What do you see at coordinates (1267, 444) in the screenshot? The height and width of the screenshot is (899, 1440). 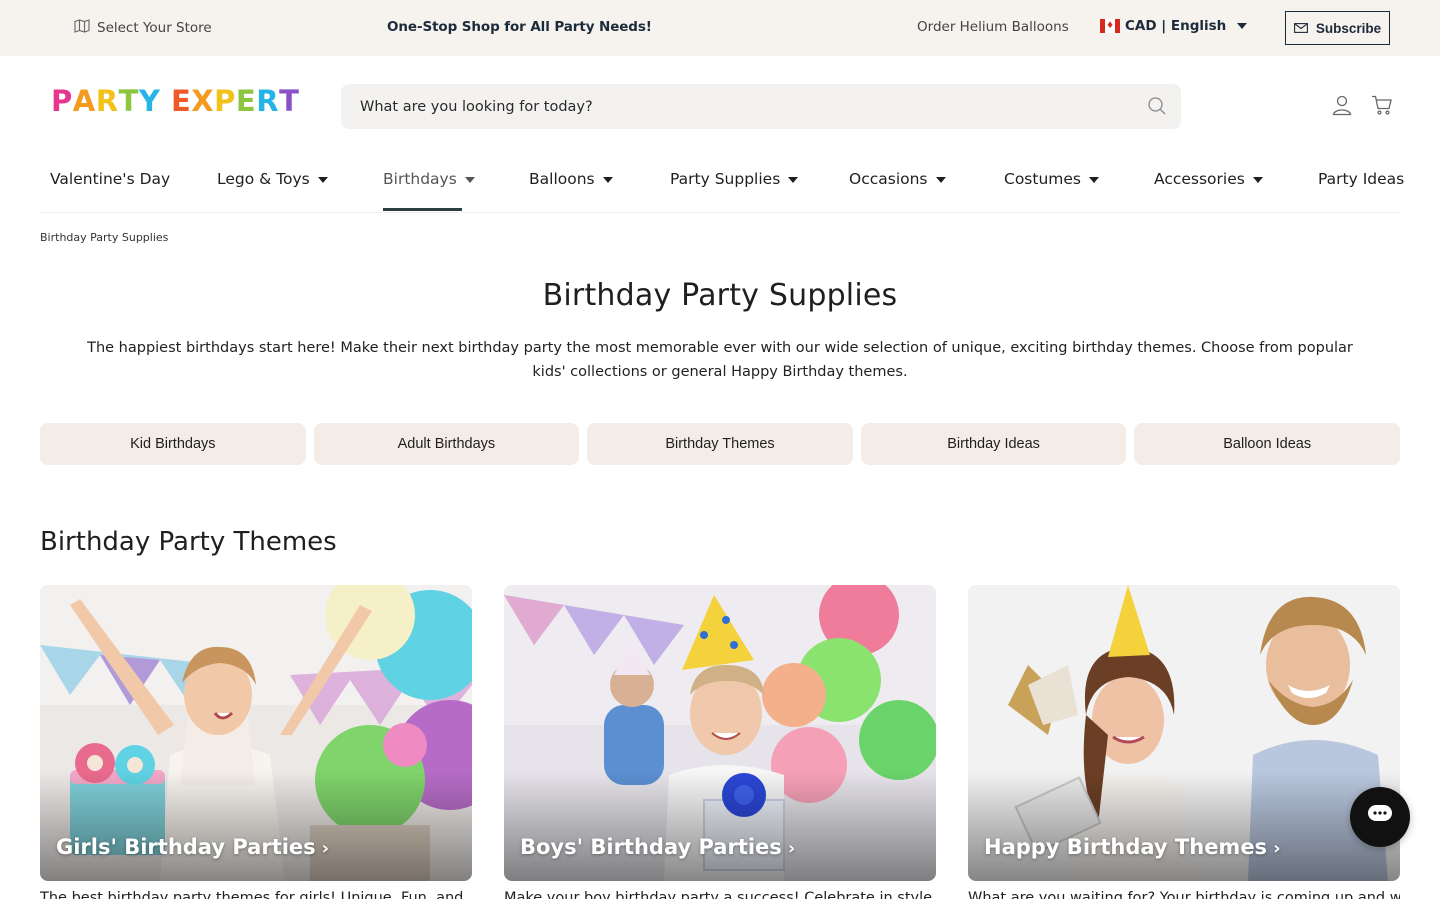 I see `pill-balloon-ideas: Balloon Ideas` at bounding box center [1267, 444].